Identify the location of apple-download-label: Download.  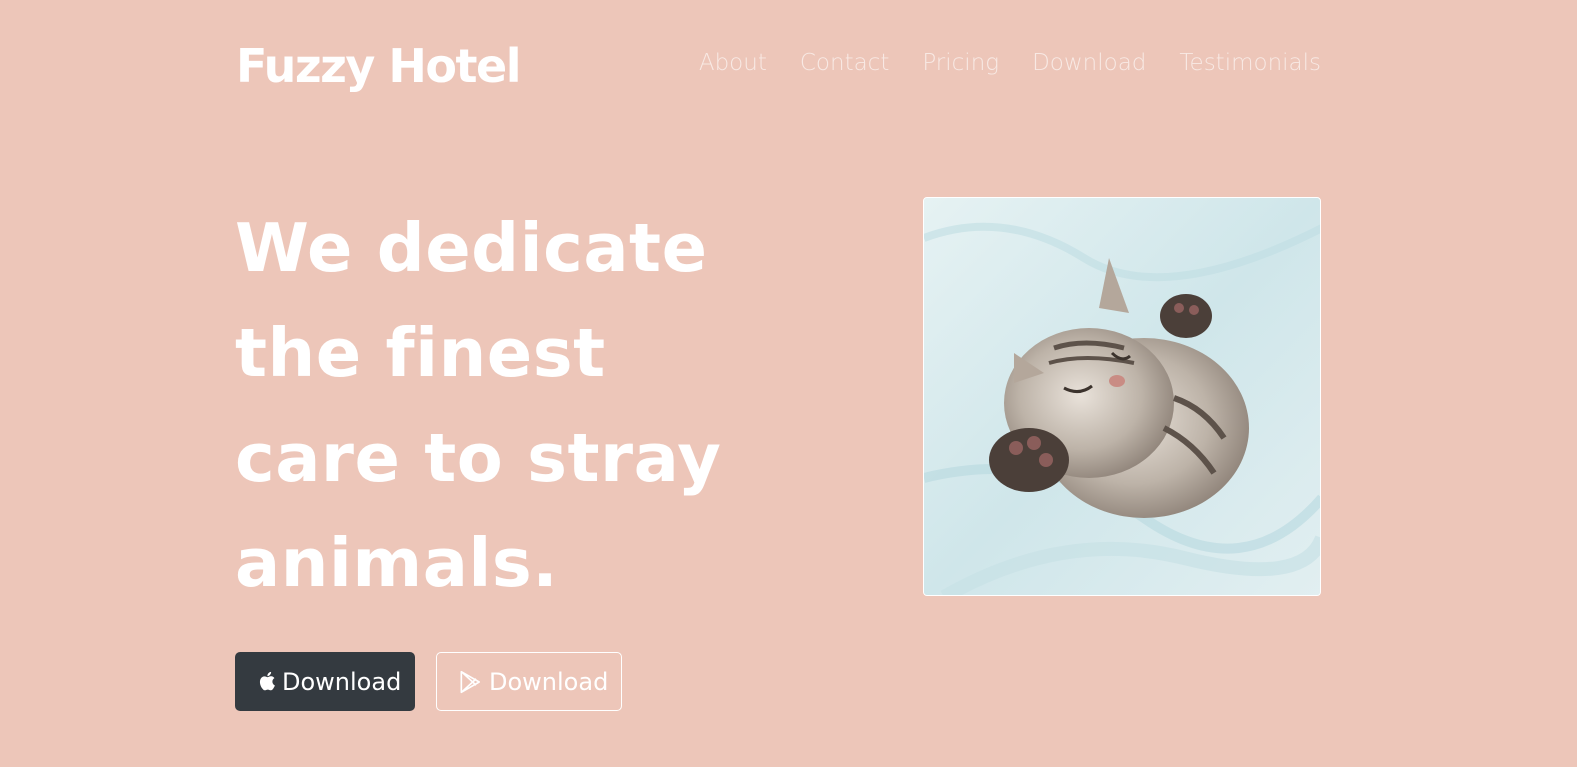
(342, 681).